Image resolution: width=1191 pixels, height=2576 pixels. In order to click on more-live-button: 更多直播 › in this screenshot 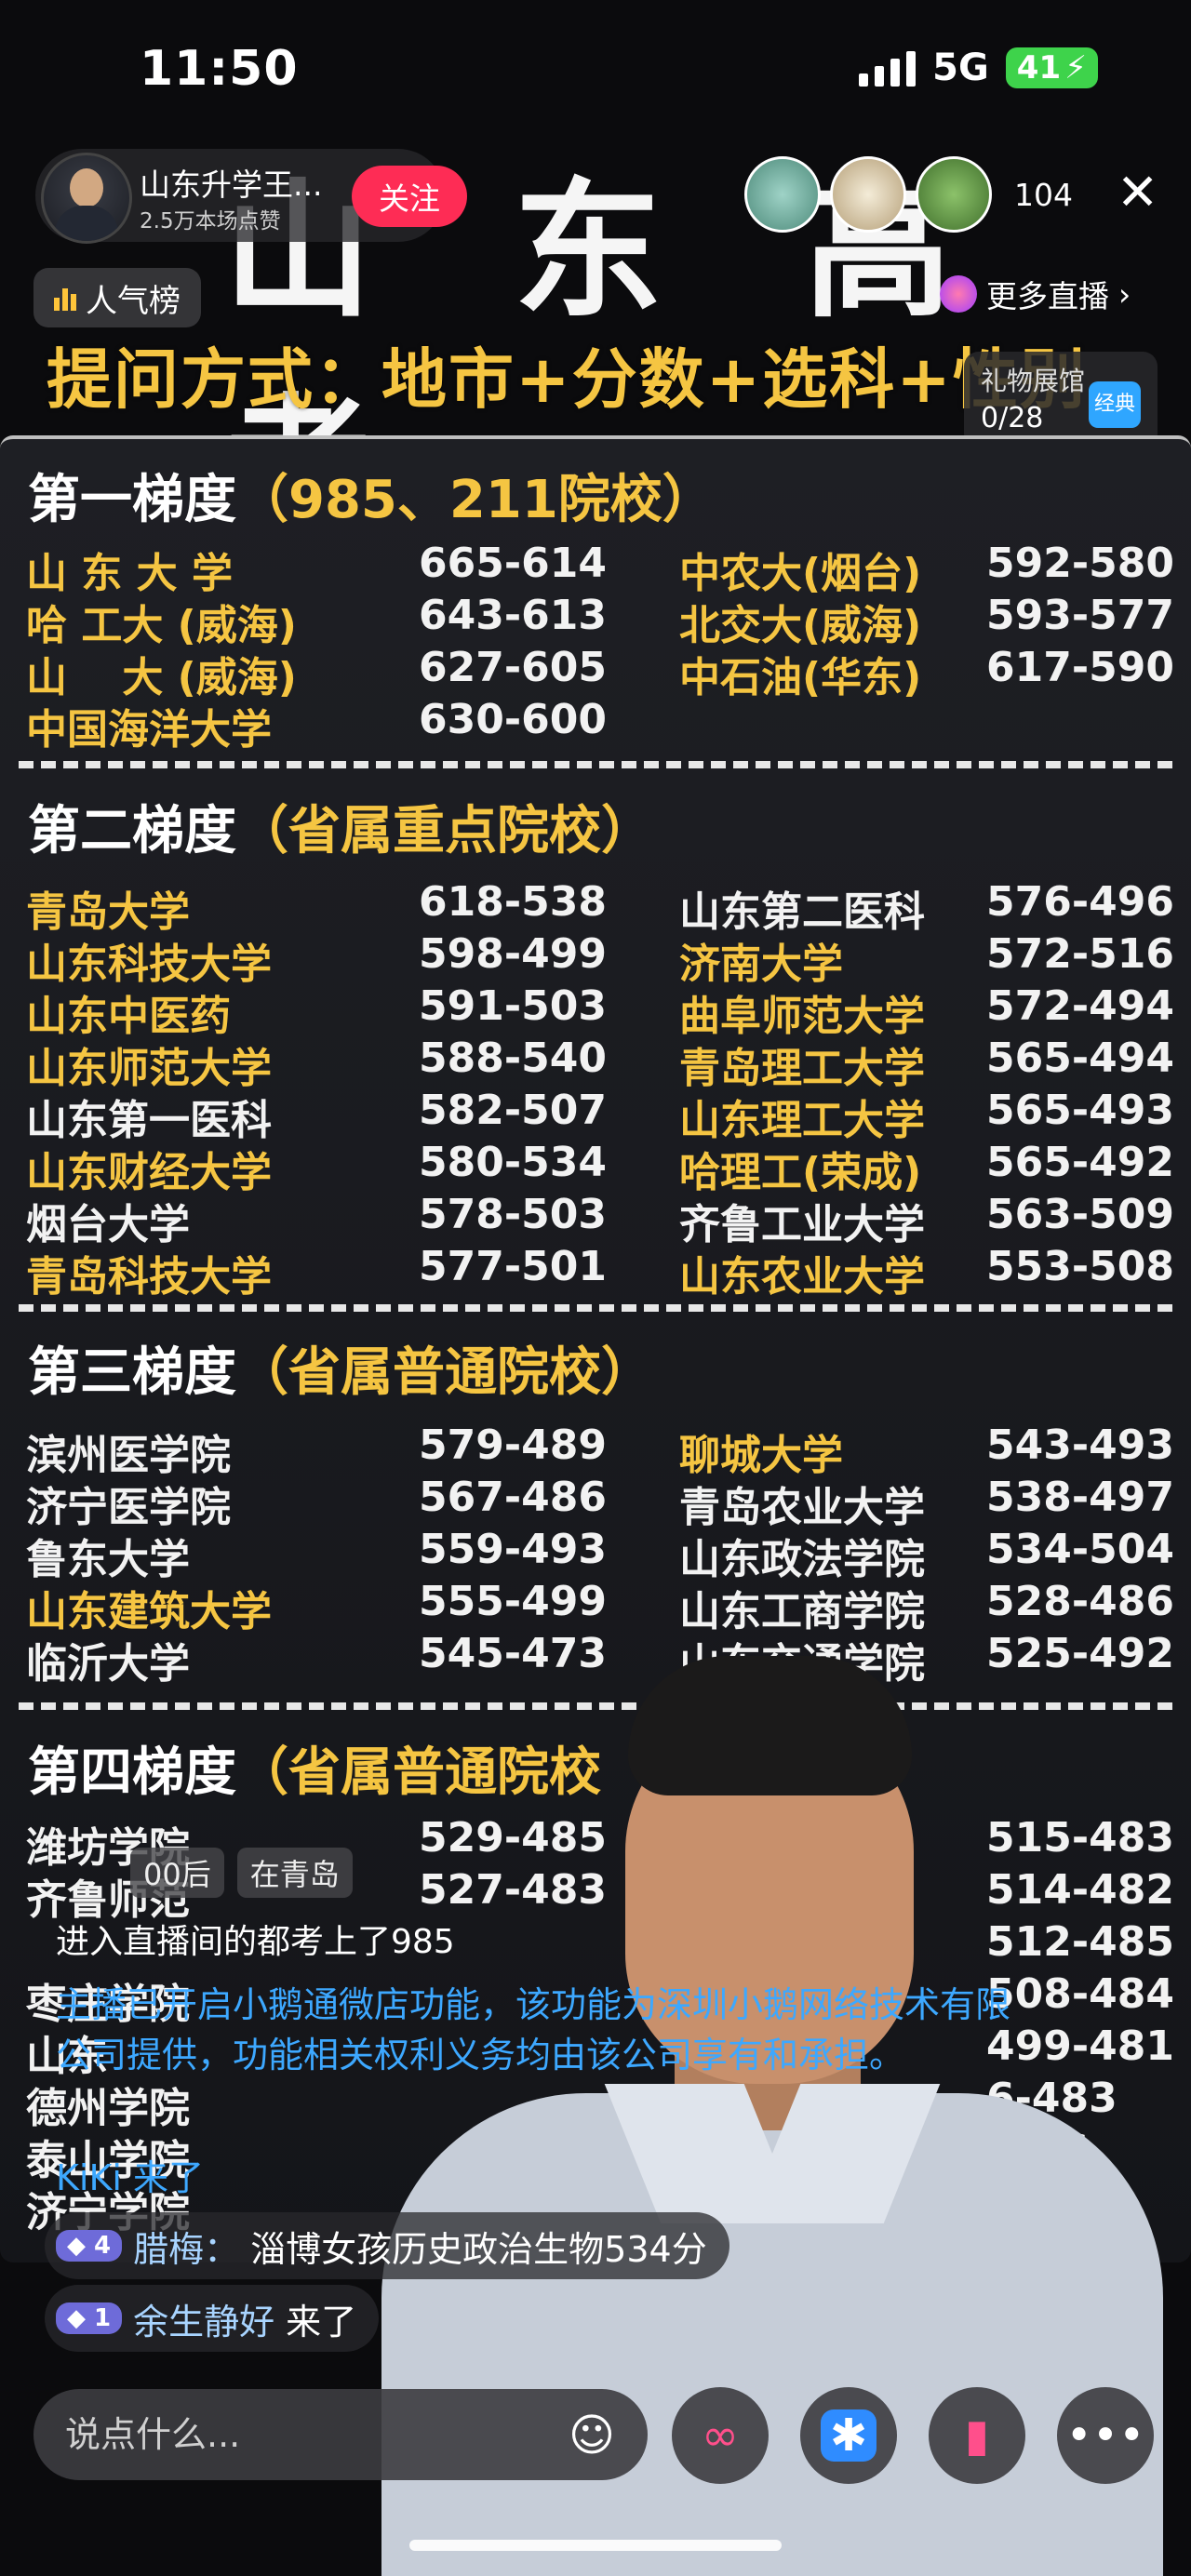, I will do `click(1035, 294)`.